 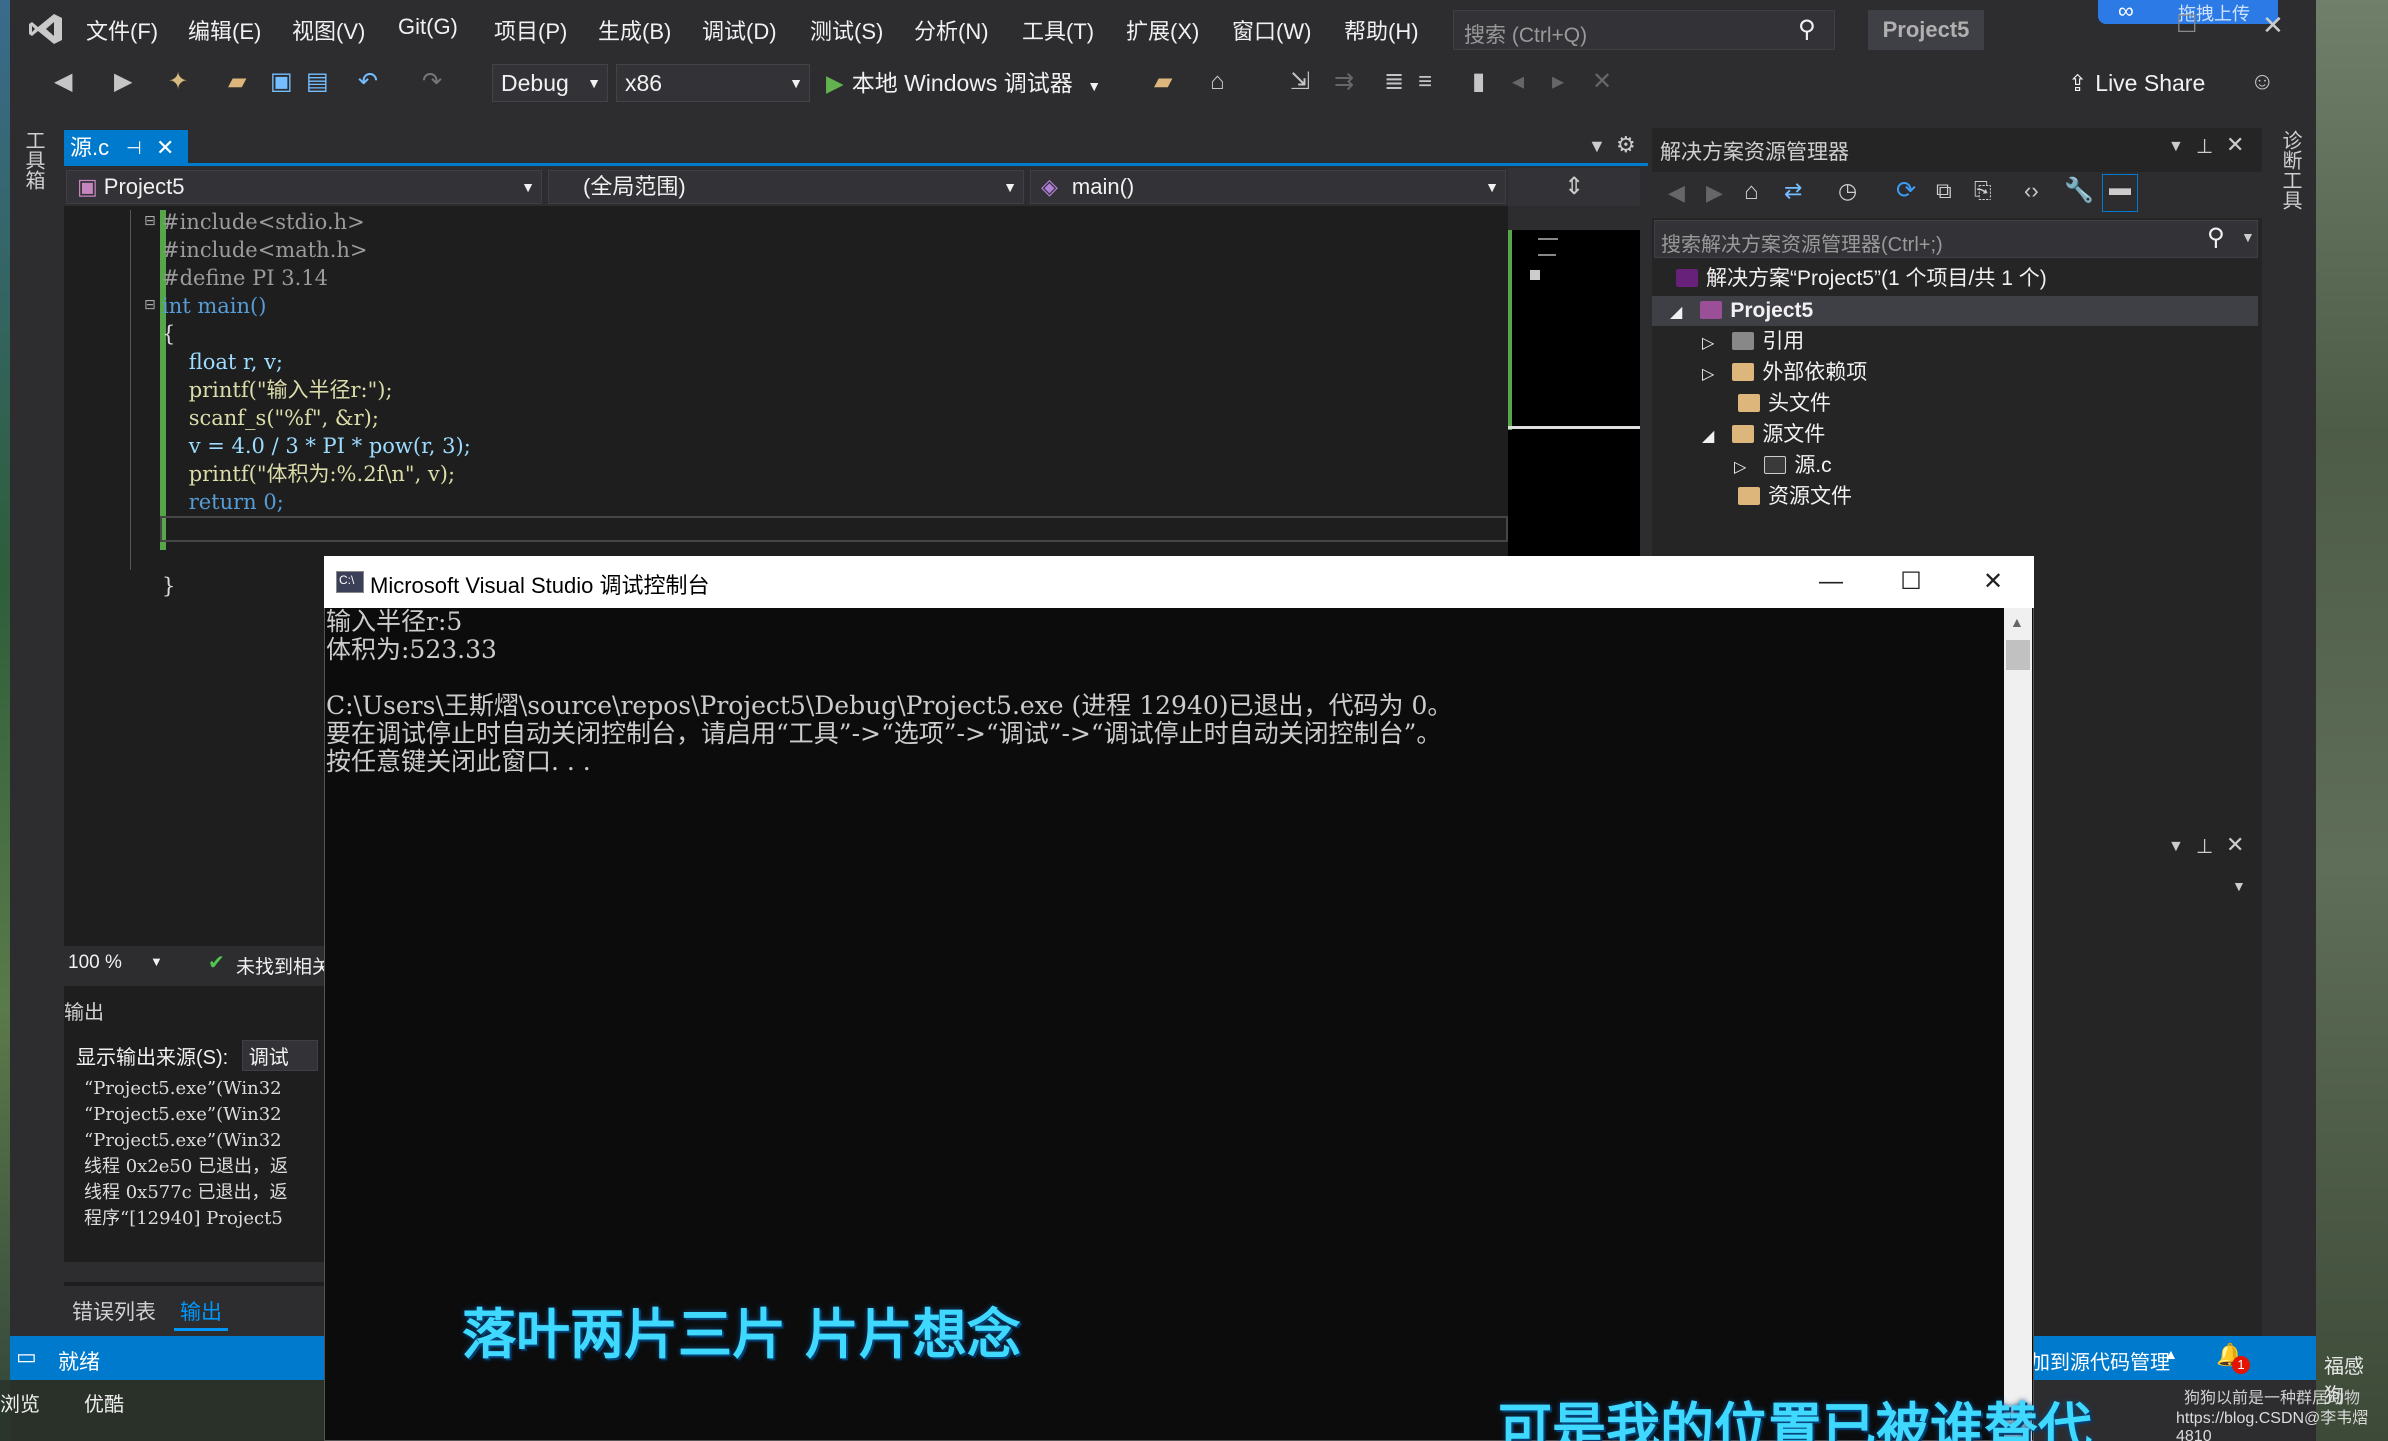 I want to click on tab-overflow-icon: ▼, so click(x=1597, y=146).